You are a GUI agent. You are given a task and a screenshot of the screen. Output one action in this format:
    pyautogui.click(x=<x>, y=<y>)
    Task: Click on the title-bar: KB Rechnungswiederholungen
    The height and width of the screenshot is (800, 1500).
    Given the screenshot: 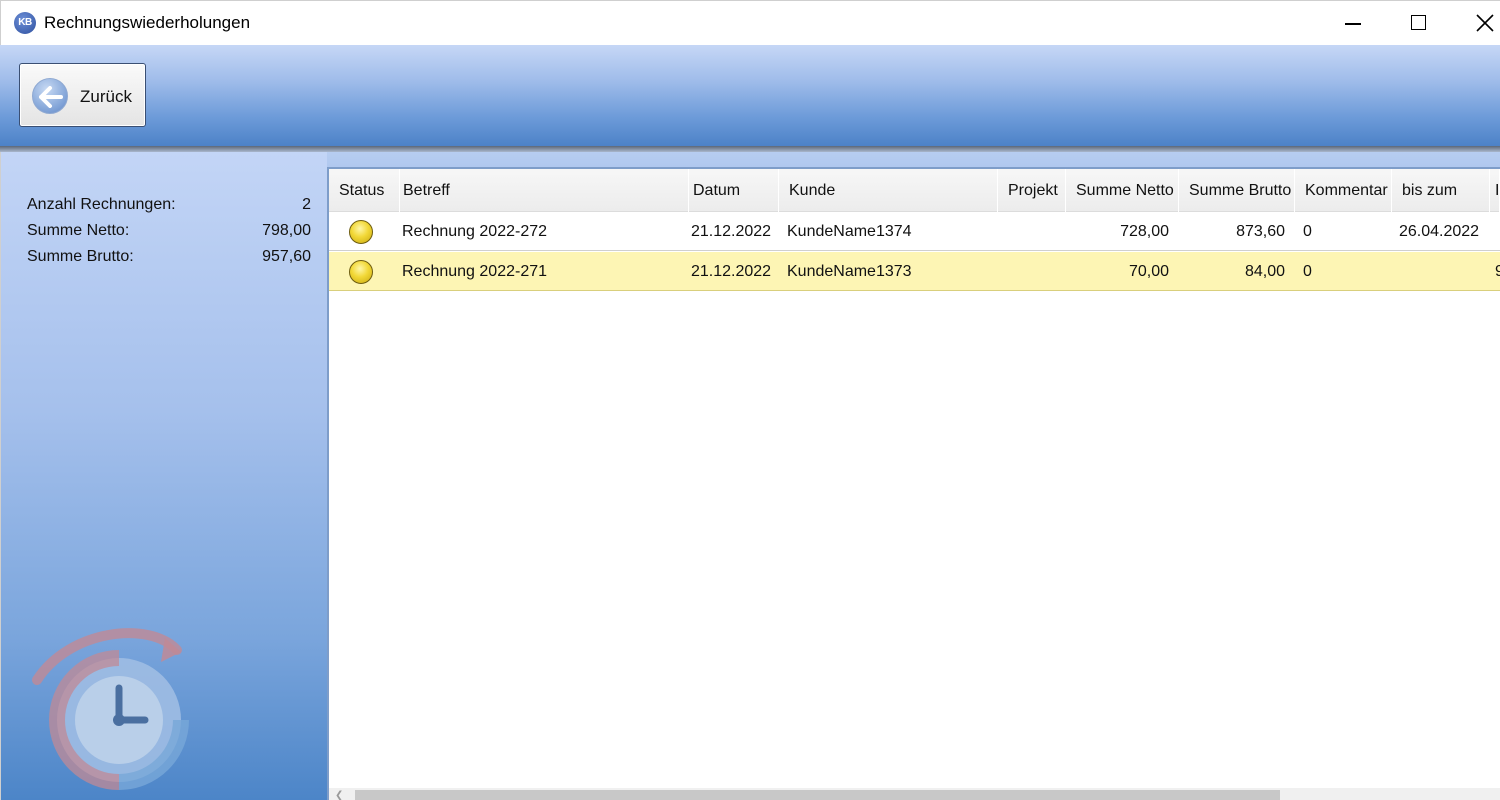 What is the action you would take?
    pyautogui.click(x=750, y=22)
    